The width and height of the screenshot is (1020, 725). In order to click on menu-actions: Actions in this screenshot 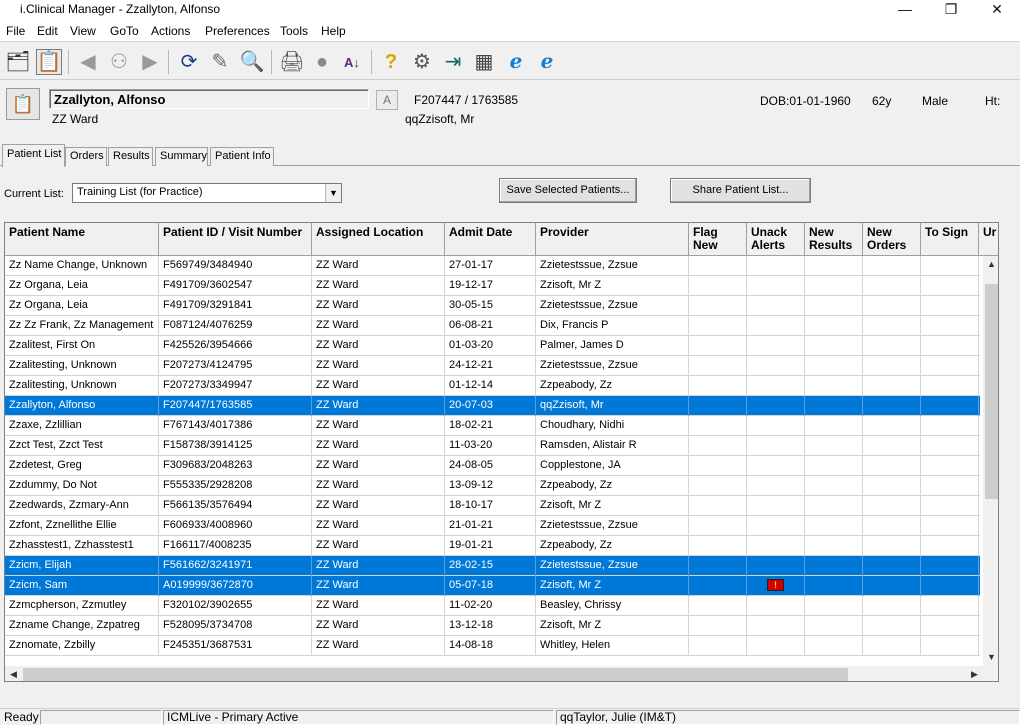, I will do `click(170, 31)`.